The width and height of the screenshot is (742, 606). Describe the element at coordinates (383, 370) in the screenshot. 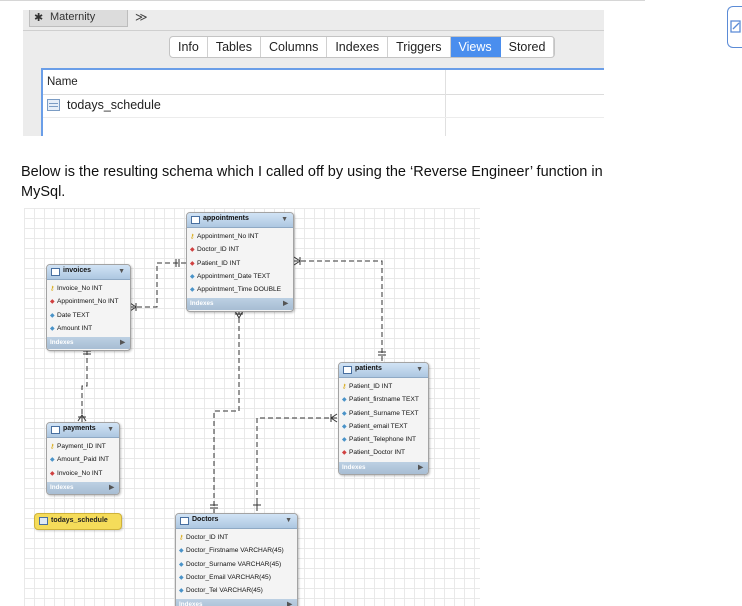

I see `table-header: patients ▼` at that location.